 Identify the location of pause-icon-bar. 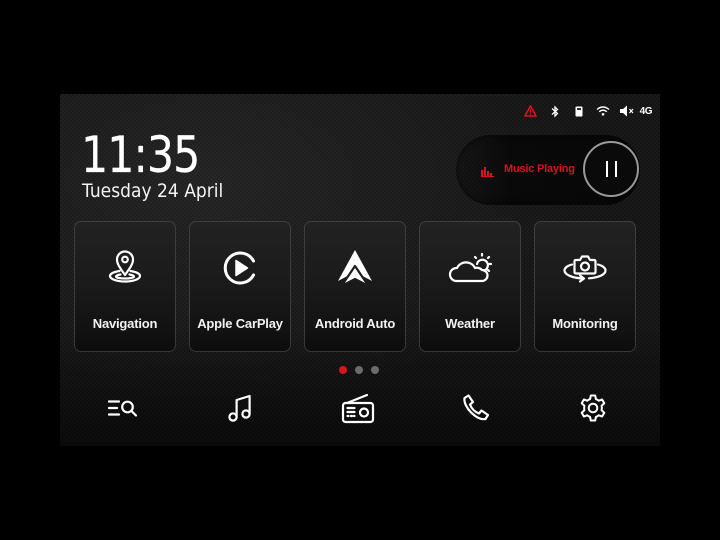
(615, 169).